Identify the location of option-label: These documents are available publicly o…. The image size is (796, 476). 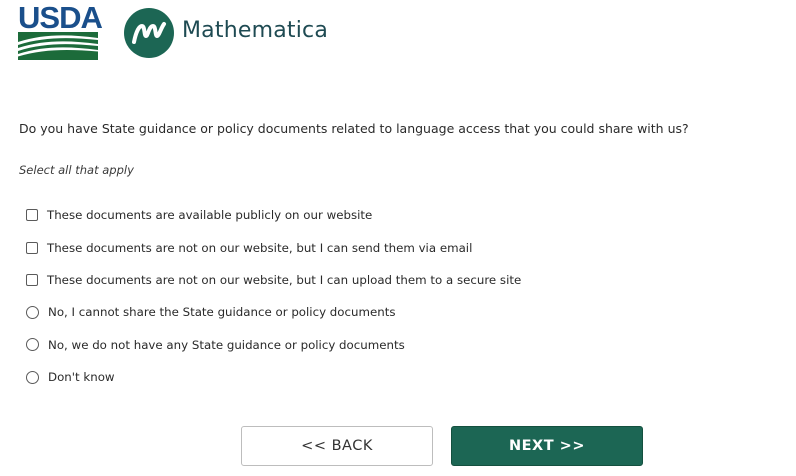
(210, 215).